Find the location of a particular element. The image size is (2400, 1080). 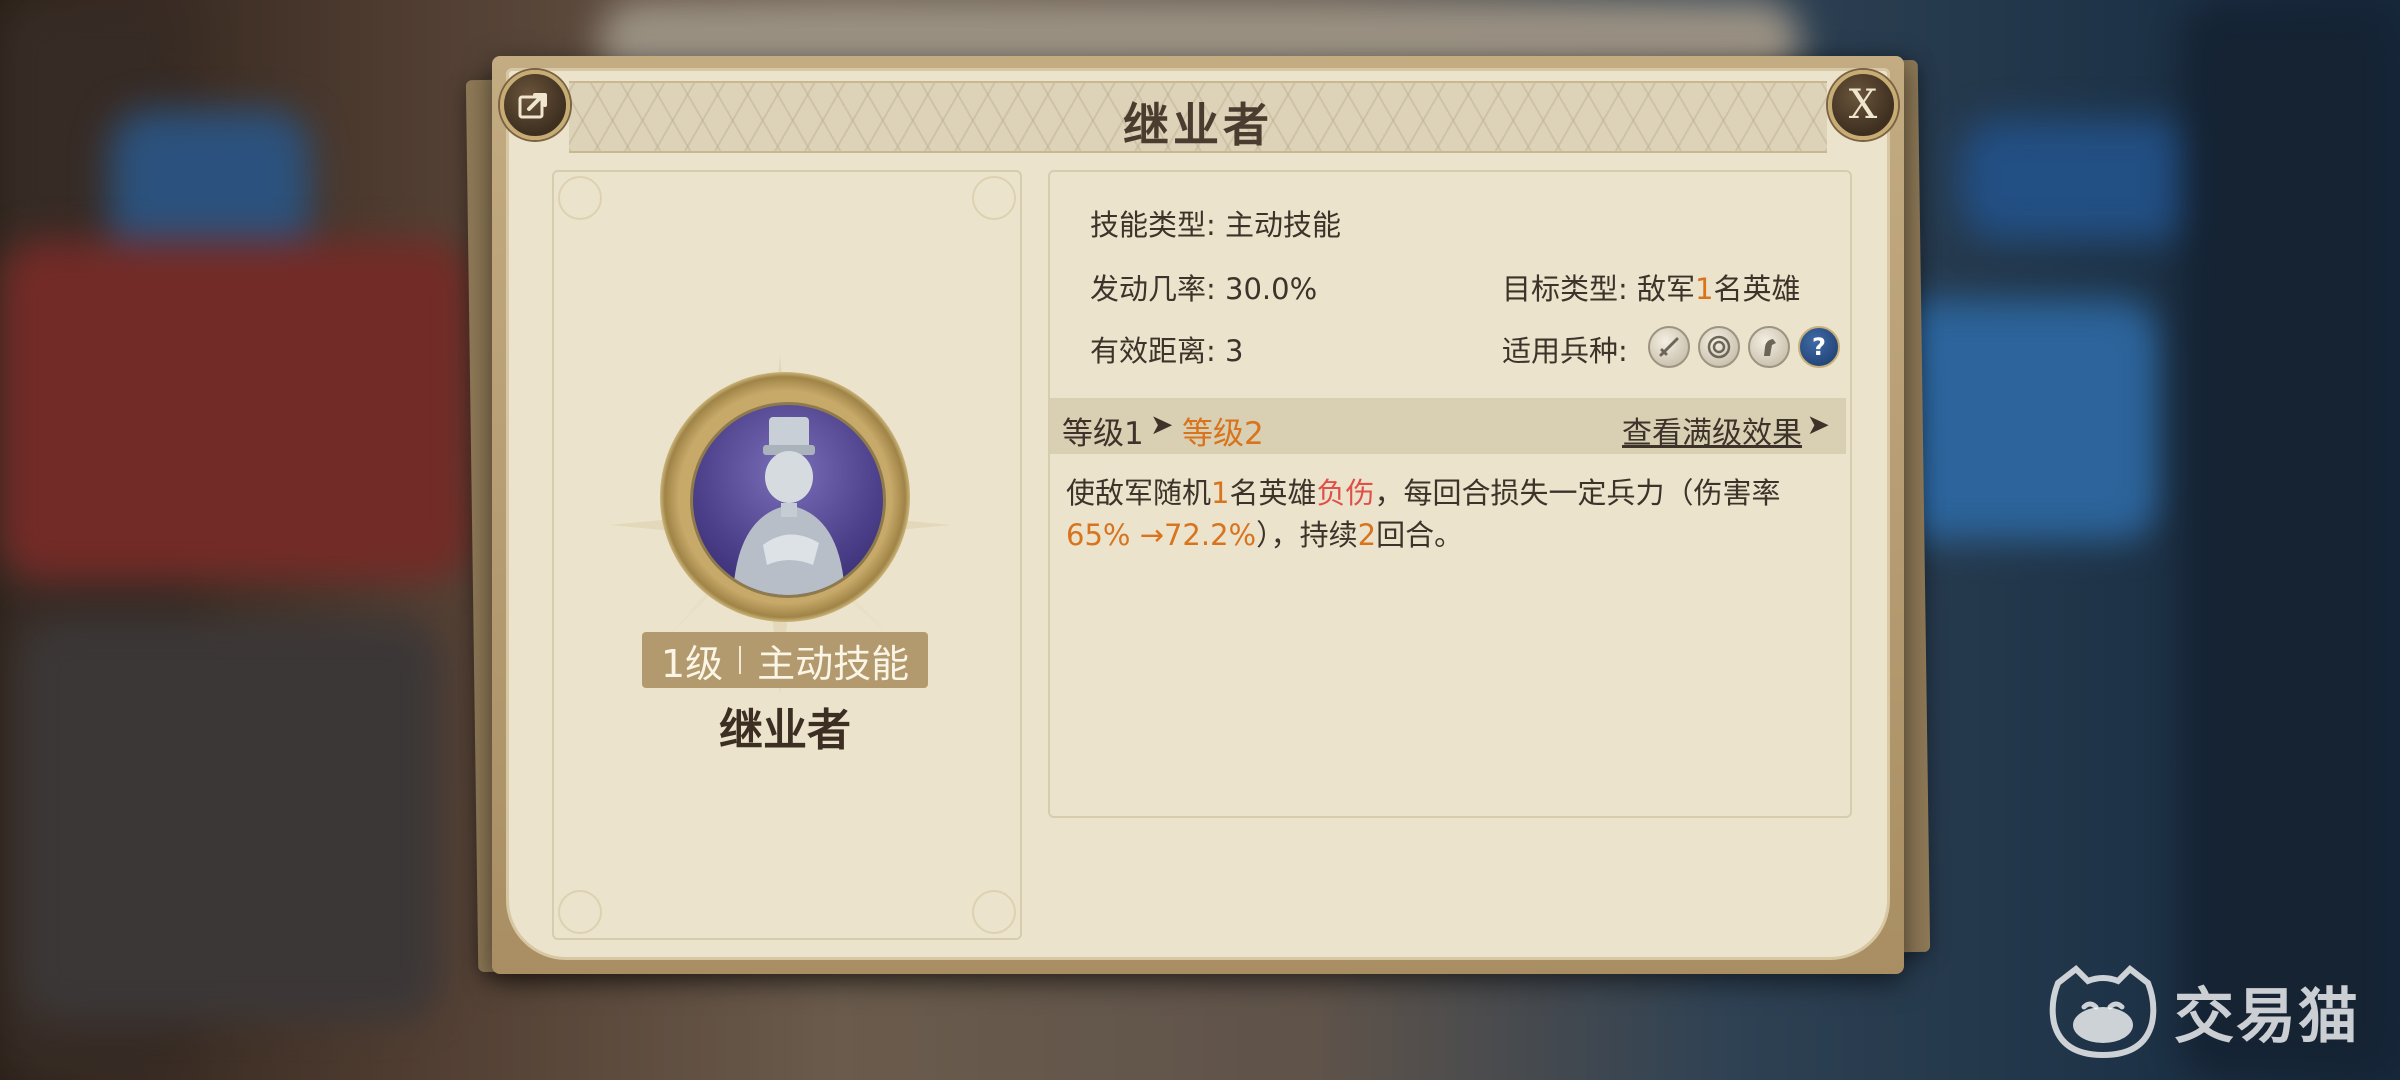

view-max-arrow-icon: ➤ is located at coordinates (1818, 424).